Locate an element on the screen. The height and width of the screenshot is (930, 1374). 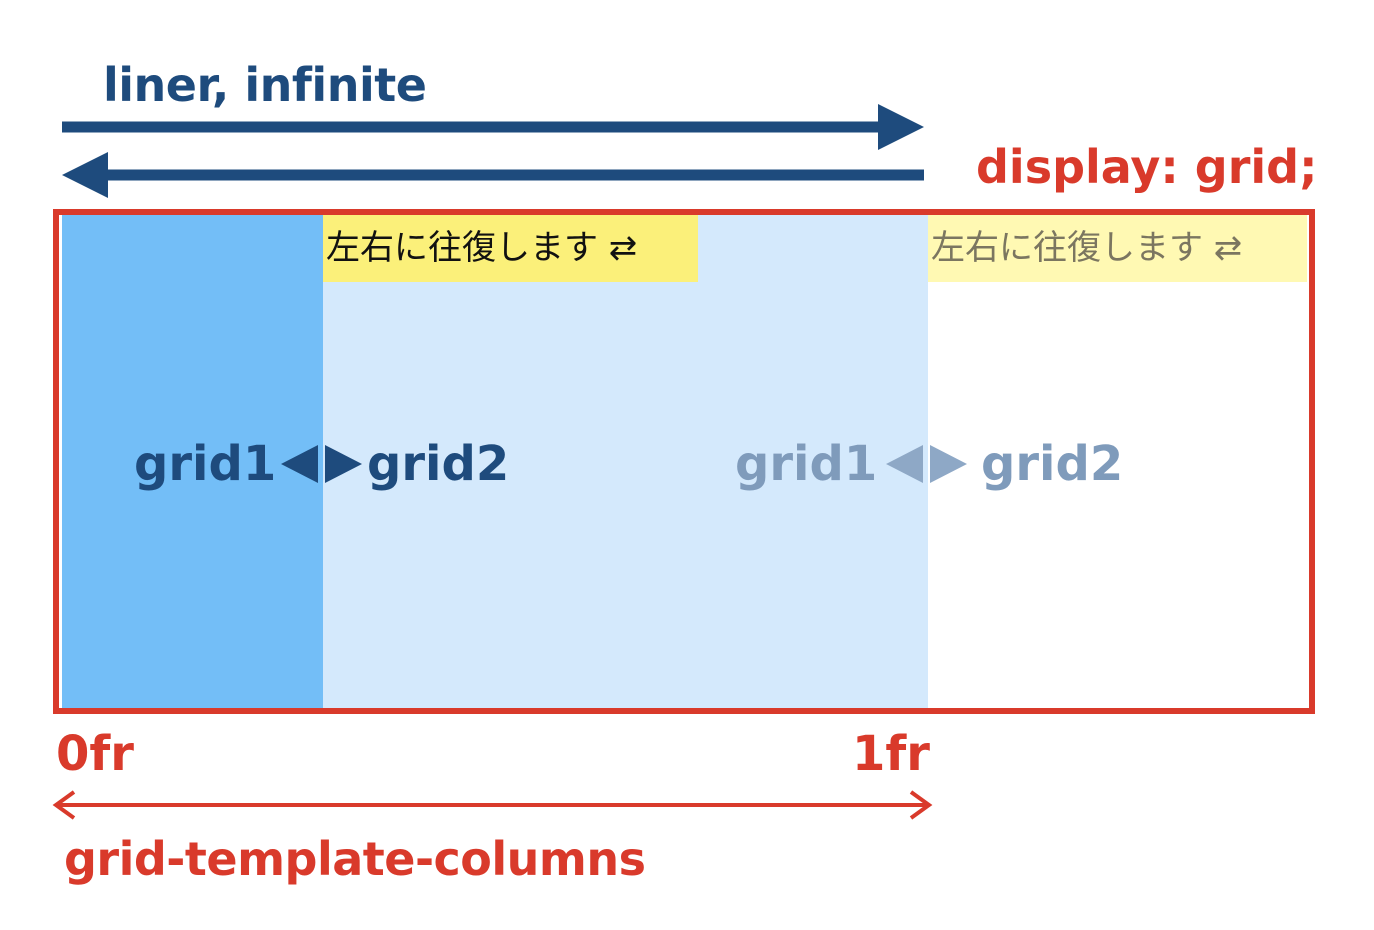
grid2-ghost-label: grid2 is located at coordinates (1052, 464).